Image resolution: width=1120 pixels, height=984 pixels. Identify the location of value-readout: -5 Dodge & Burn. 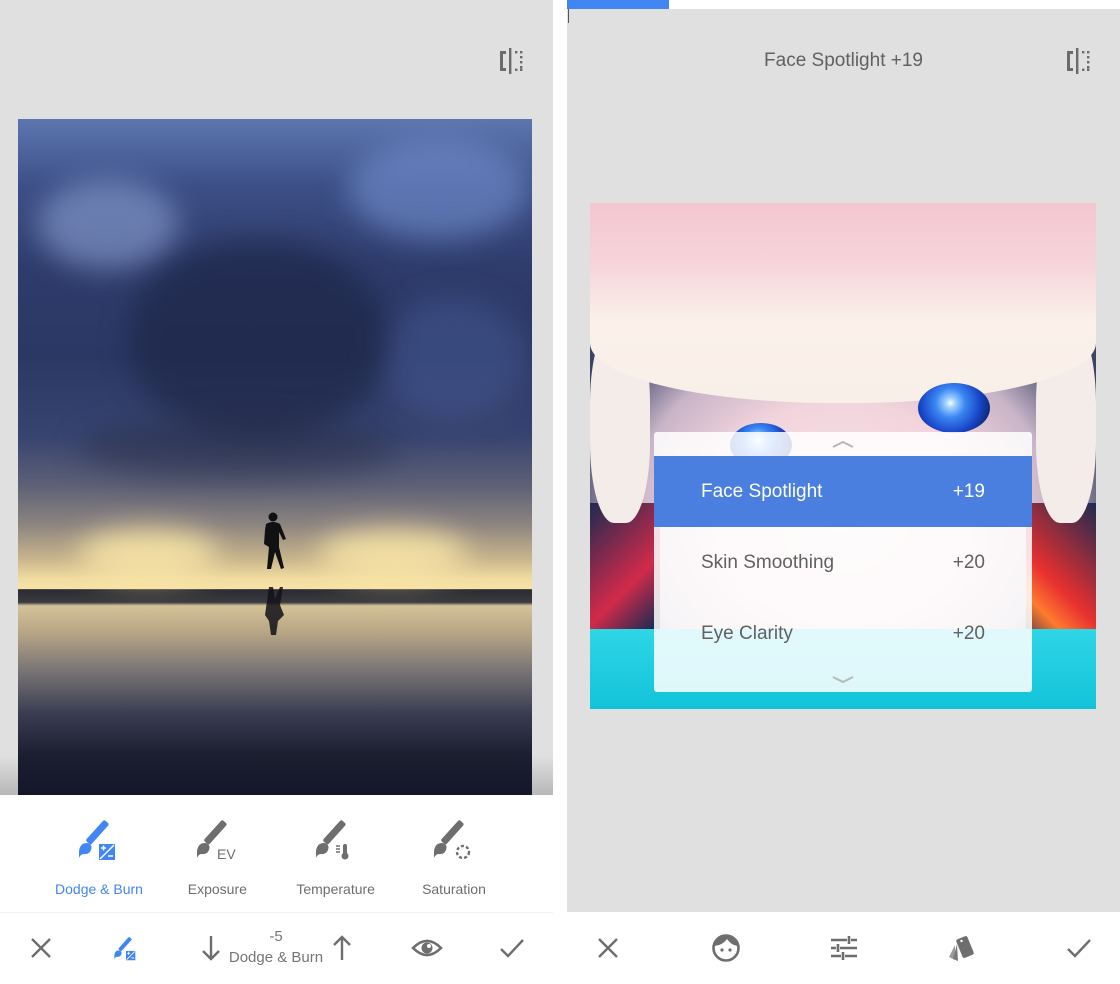
(276, 947).